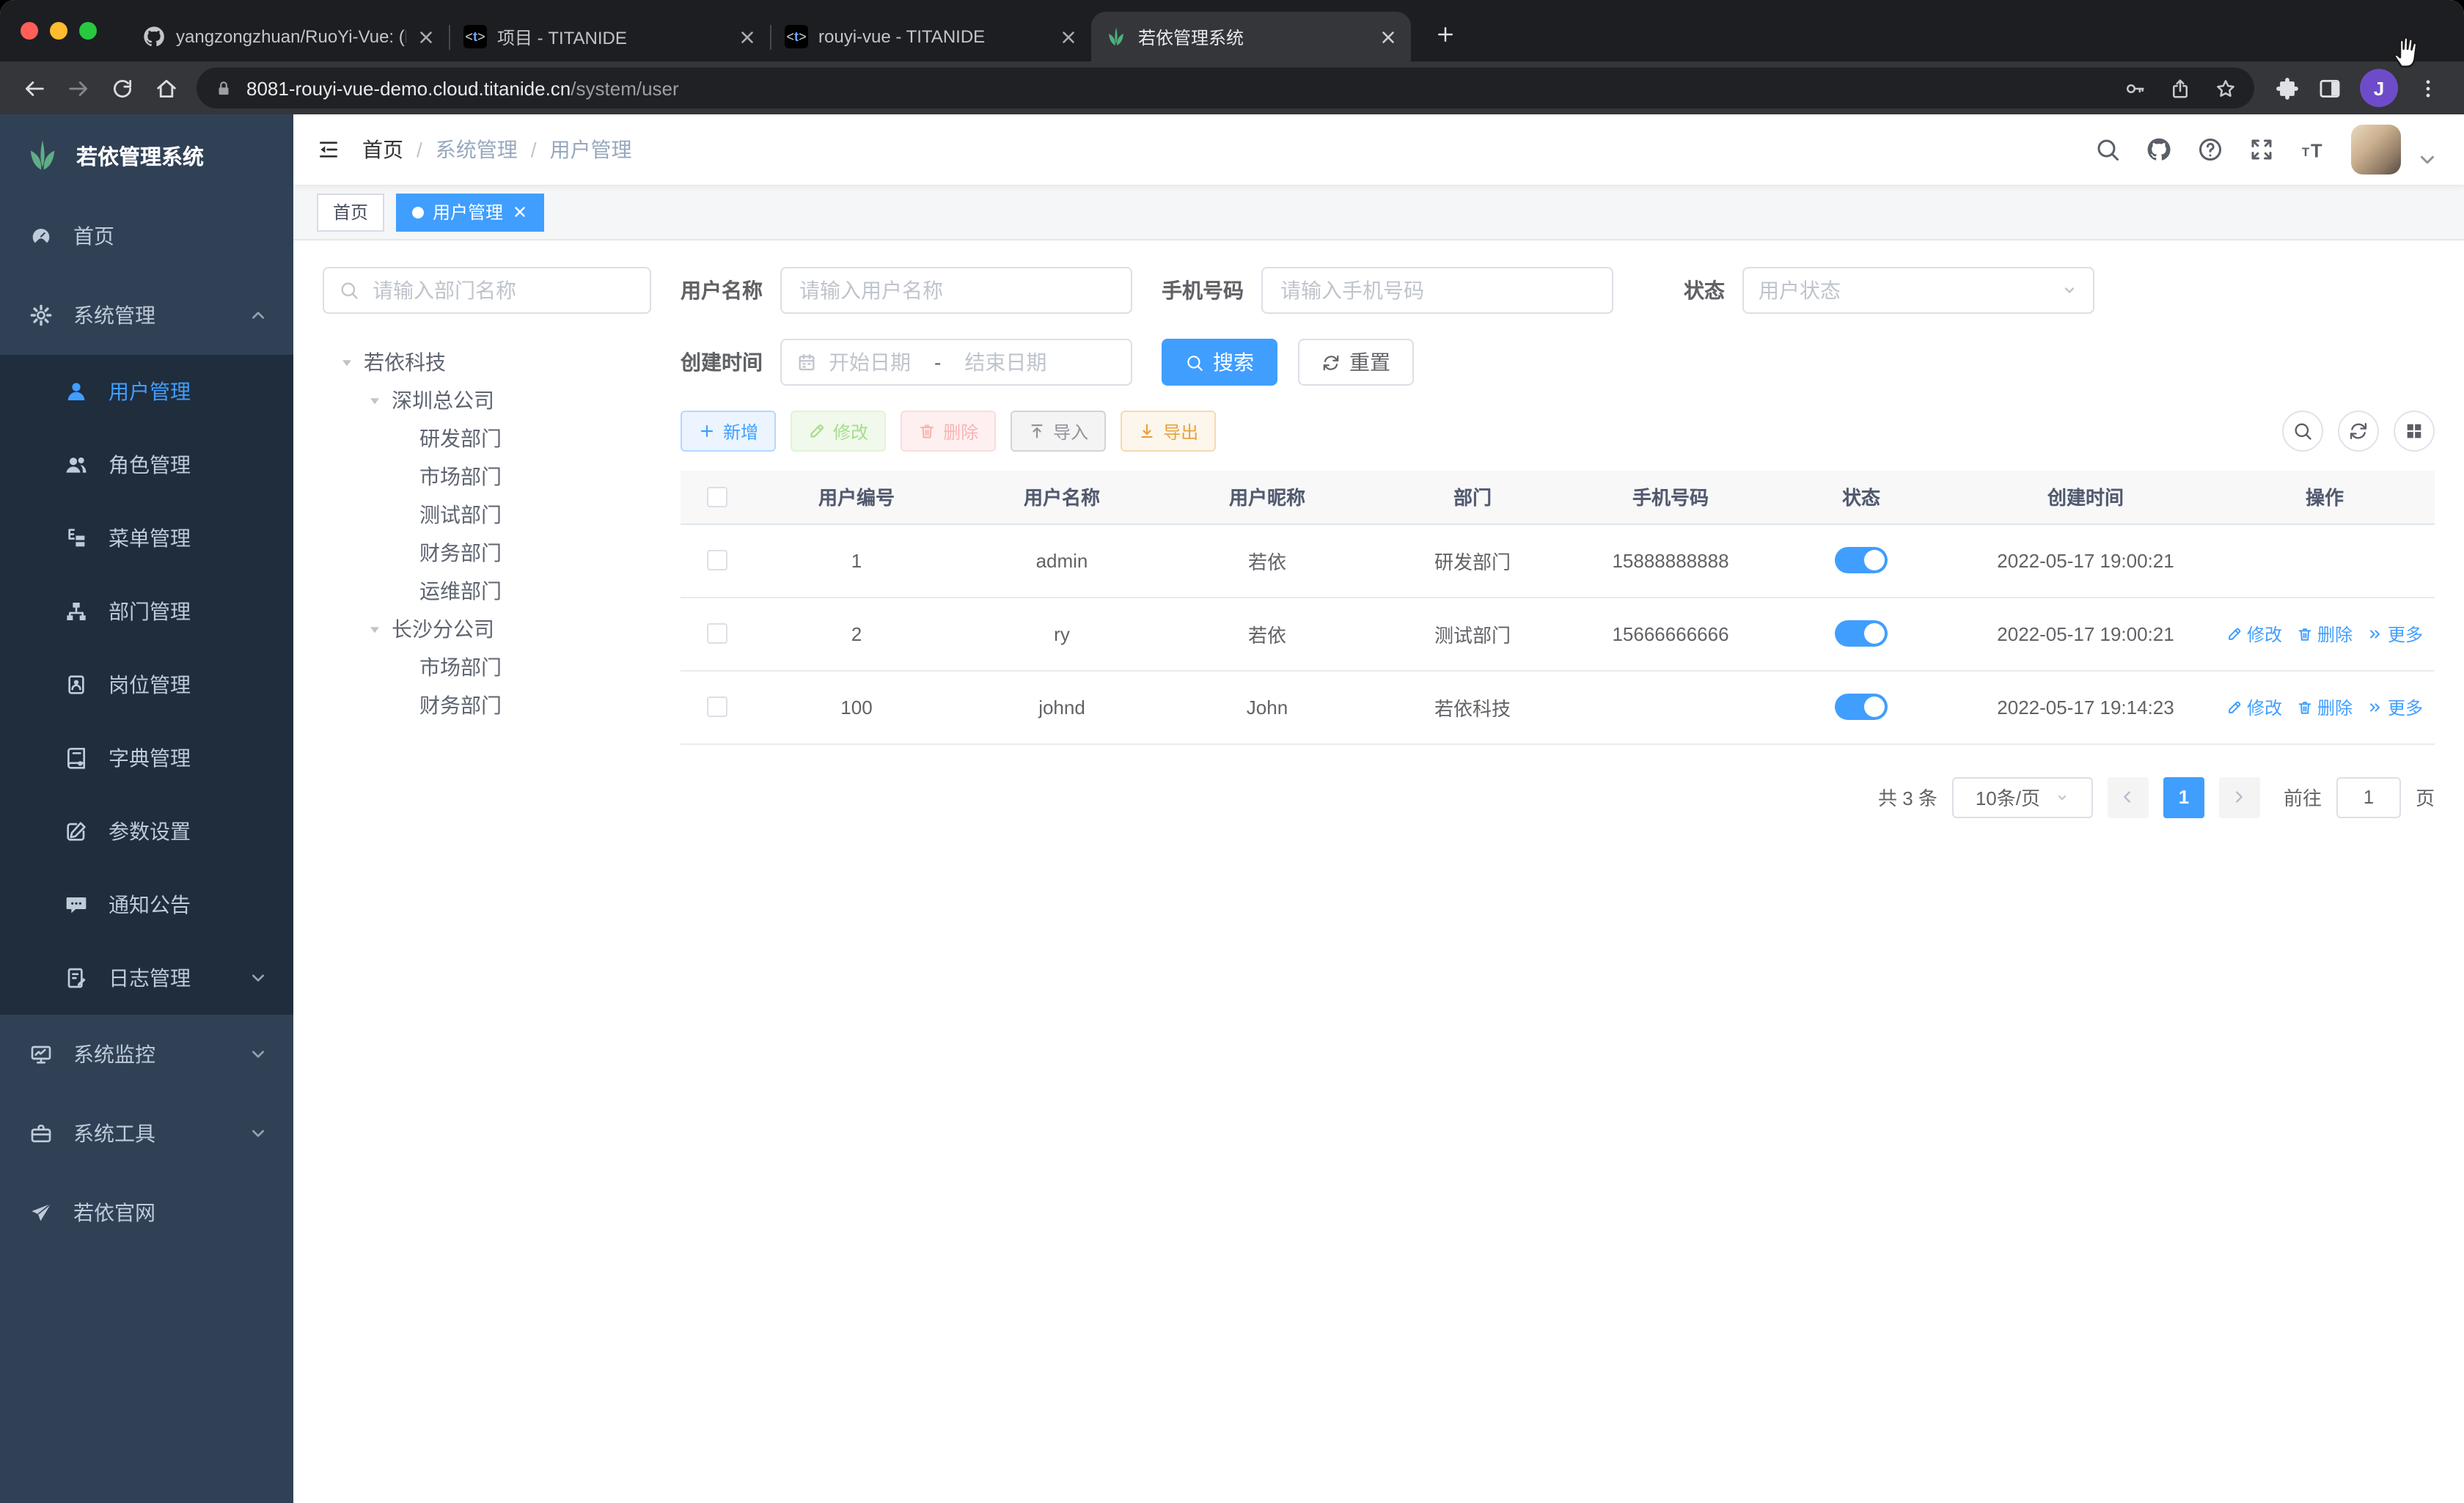  Describe the element at coordinates (2287, 88) in the screenshot. I see `extensions-puzzle-icon` at that location.